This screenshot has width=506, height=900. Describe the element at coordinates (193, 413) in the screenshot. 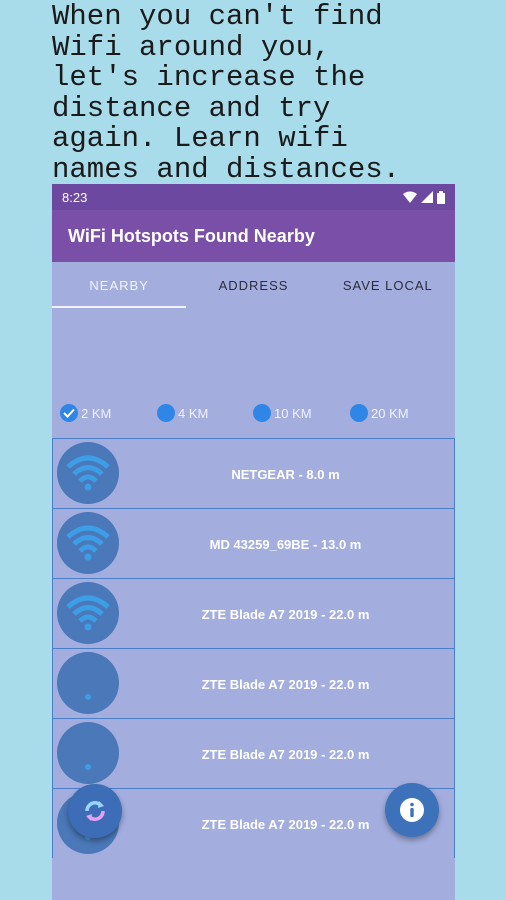

I see `radio-label: 4 KM` at that location.